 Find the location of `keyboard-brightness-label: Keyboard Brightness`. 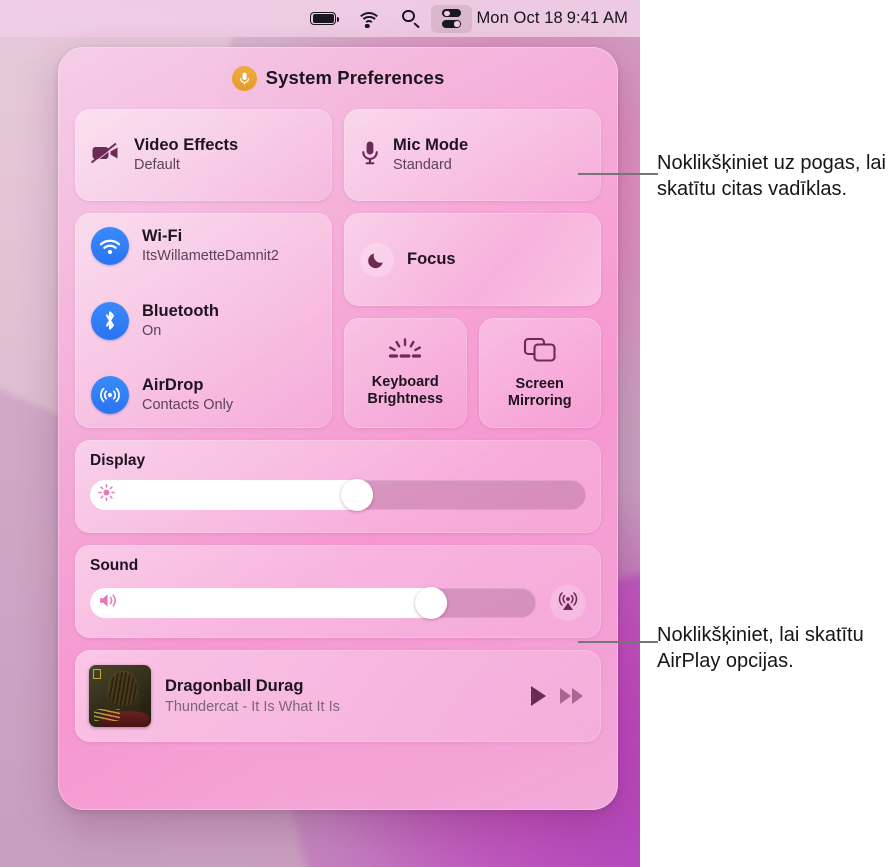

keyboard-brightness-label: Keyboard Brightness is located at coordinates (405, 390).